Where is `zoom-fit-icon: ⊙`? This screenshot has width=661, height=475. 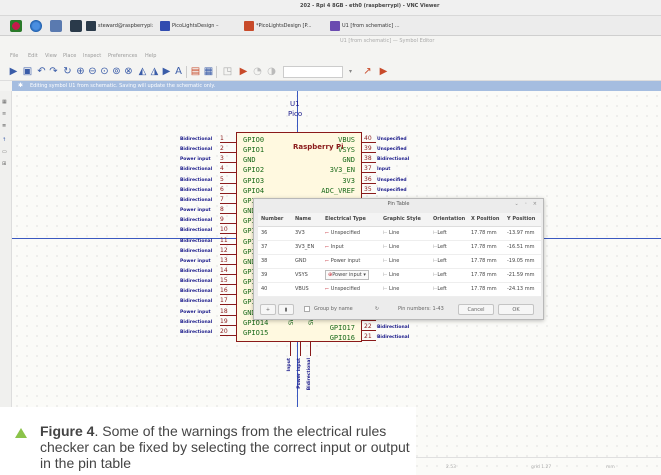
zoom-fit-icon: ⊙ is located at coordinates (104, 71).